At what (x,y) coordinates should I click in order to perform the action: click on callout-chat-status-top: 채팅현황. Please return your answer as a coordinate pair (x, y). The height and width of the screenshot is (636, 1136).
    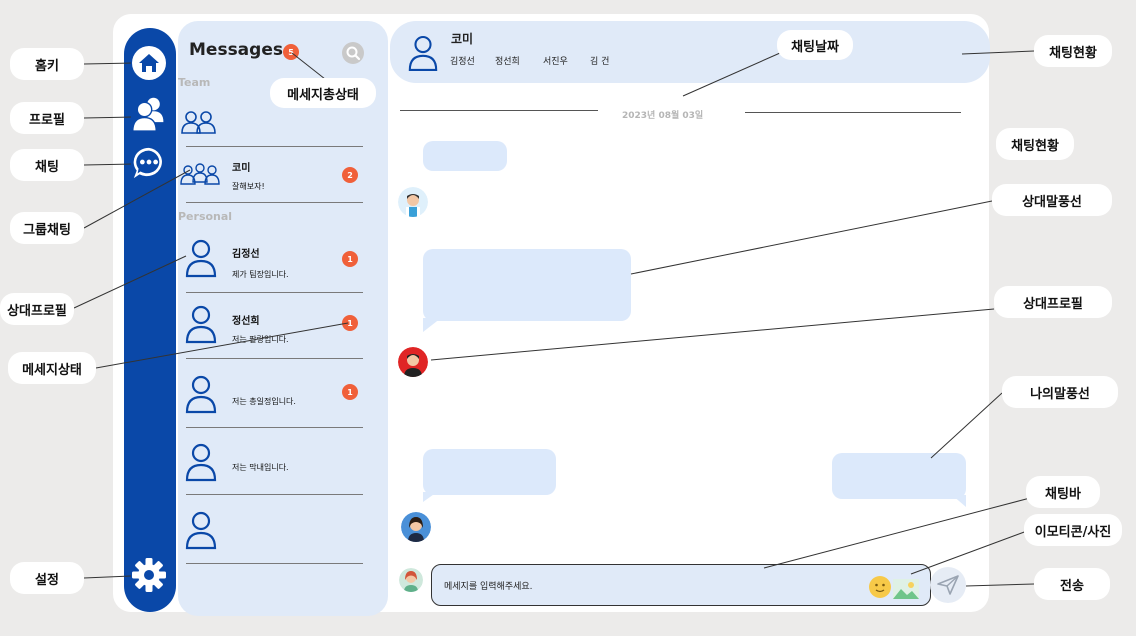
    Looking at the image, I should click on (1073, 51).